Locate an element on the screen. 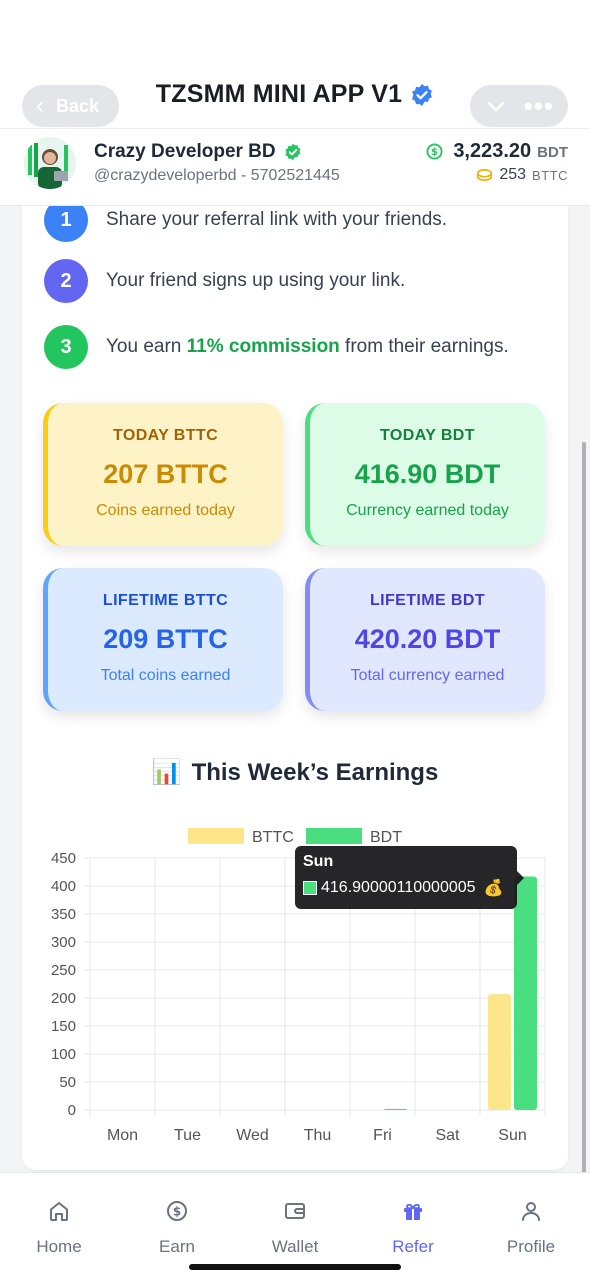 The image size is (590, 1280). y-tick-label: 200 is located at coordinates (63, 998).